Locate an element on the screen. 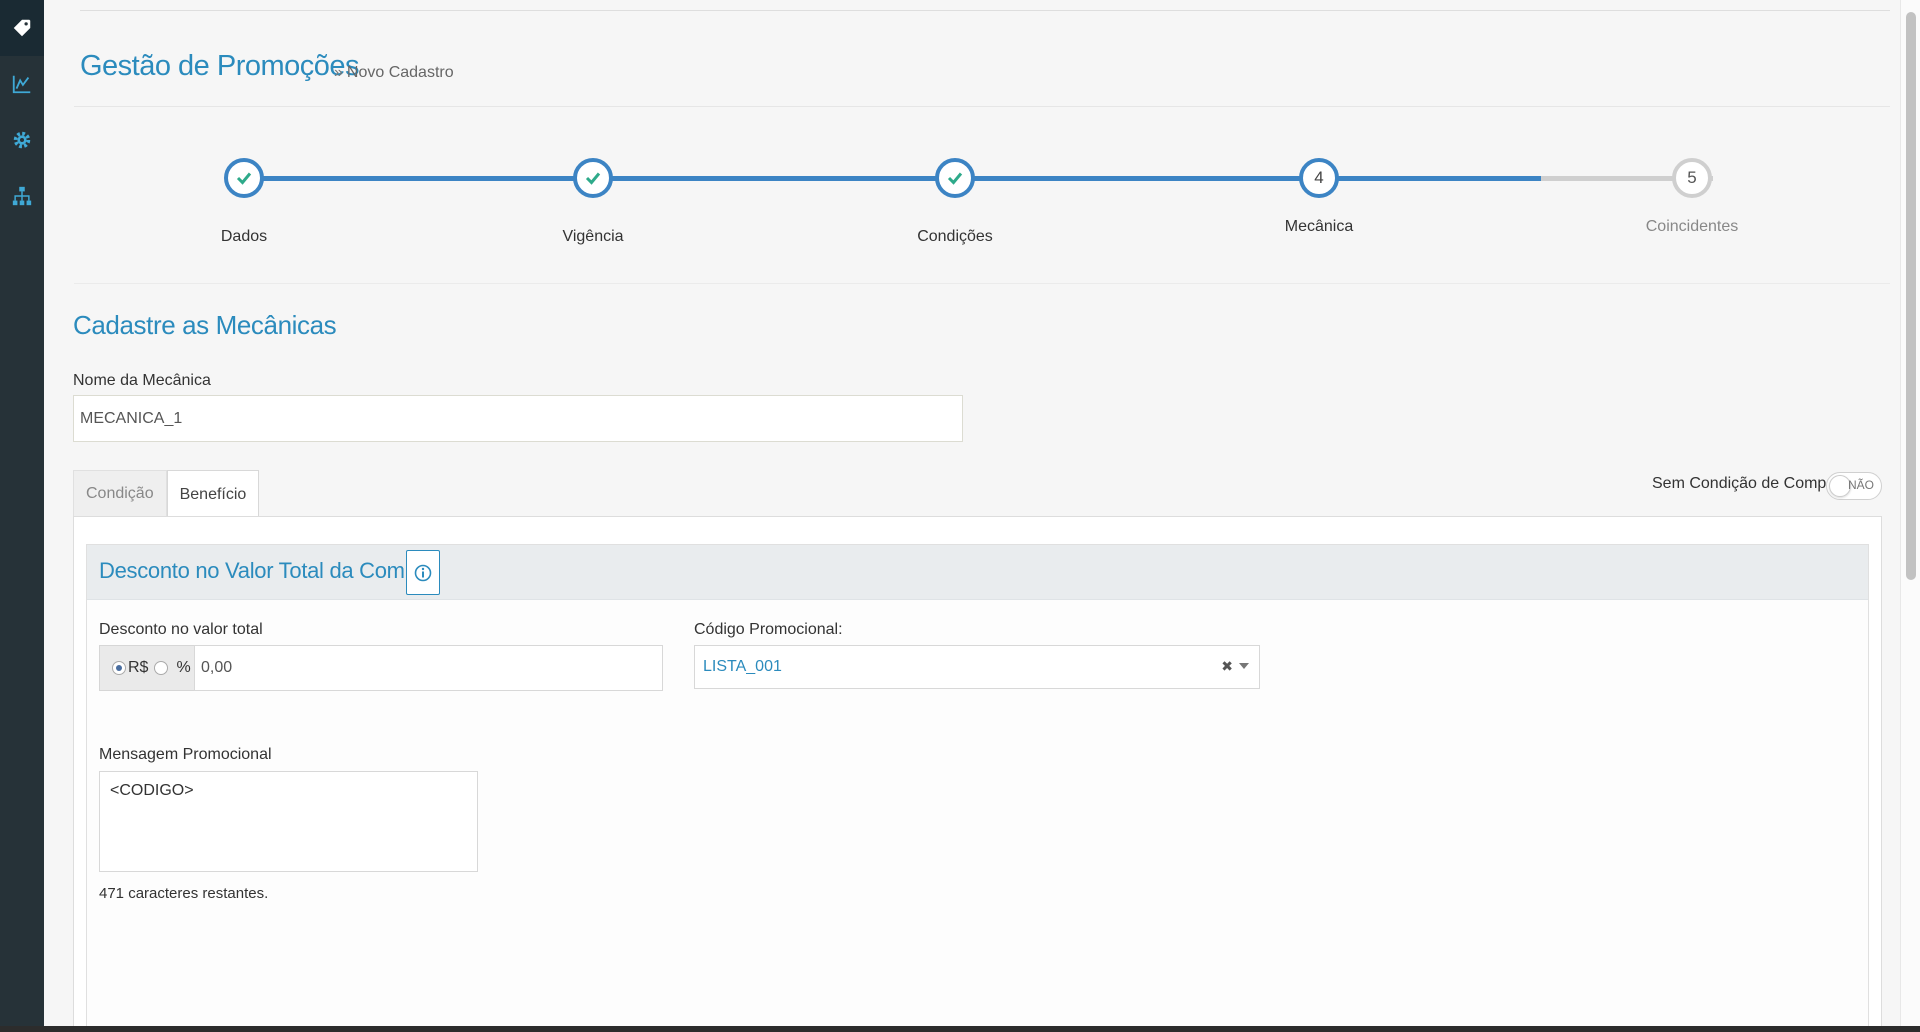 The width and height of the screenshot is (1920, 1032). no-purchase-condition-toggle: NÃO is located at coordinates (1854, 486).